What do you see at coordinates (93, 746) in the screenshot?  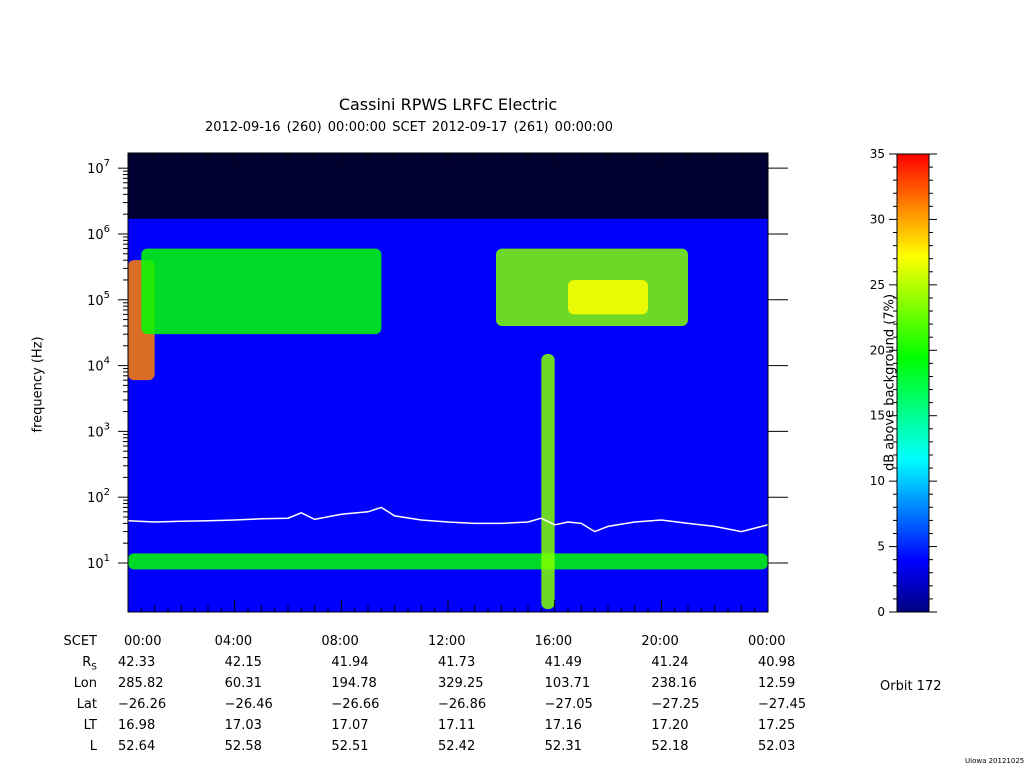 I see `ephemeris-row-label: L` at bounding box center [93, 746].